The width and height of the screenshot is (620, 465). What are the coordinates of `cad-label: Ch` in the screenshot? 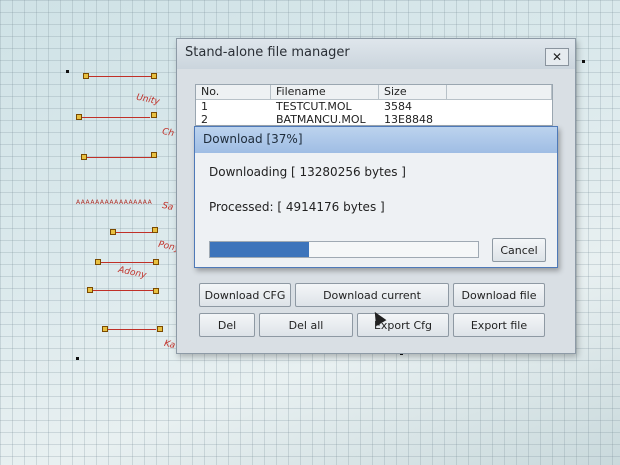 It's located at (168, 133).